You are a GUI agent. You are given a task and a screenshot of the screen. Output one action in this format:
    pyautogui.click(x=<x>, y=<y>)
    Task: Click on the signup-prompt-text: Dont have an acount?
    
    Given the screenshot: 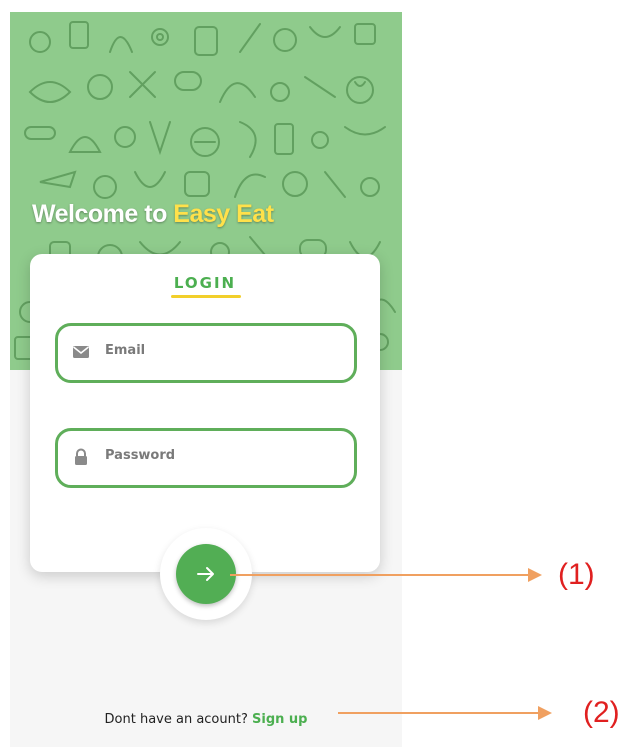 What is the action you would take?
    pyautogui.click(x=176, y=719)
    